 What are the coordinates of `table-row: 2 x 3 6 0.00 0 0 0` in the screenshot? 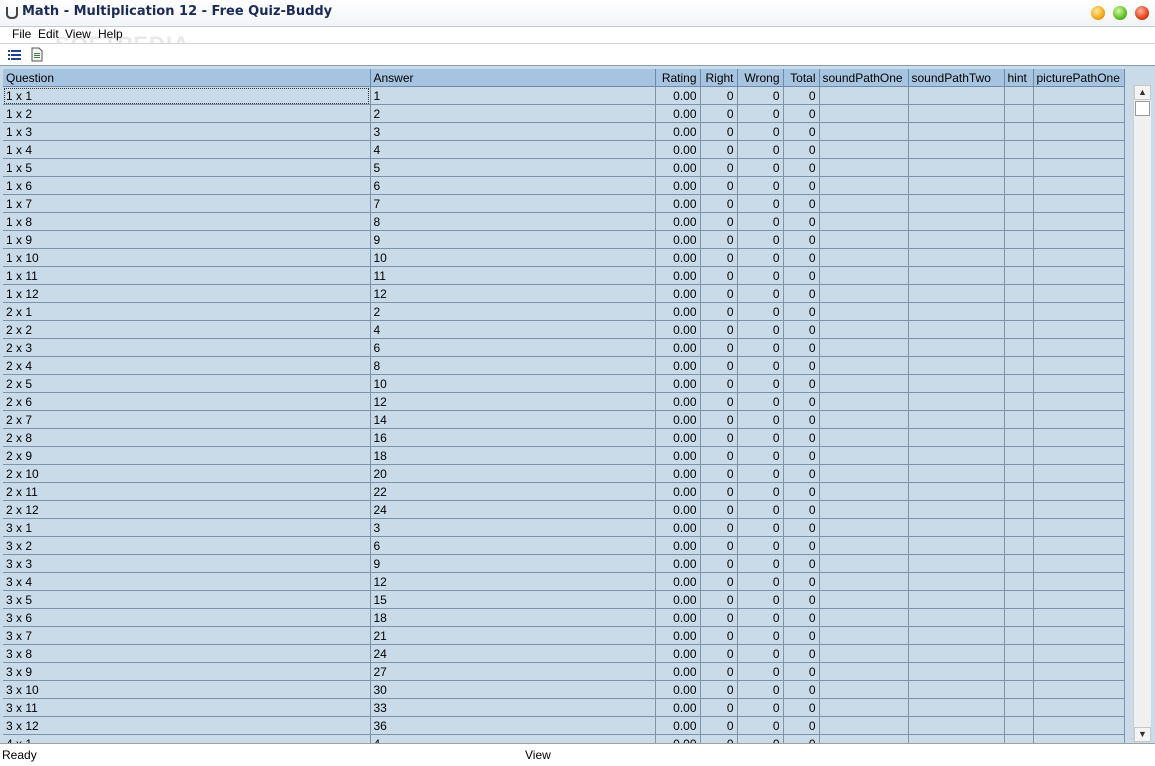 It's located at (564, 347).